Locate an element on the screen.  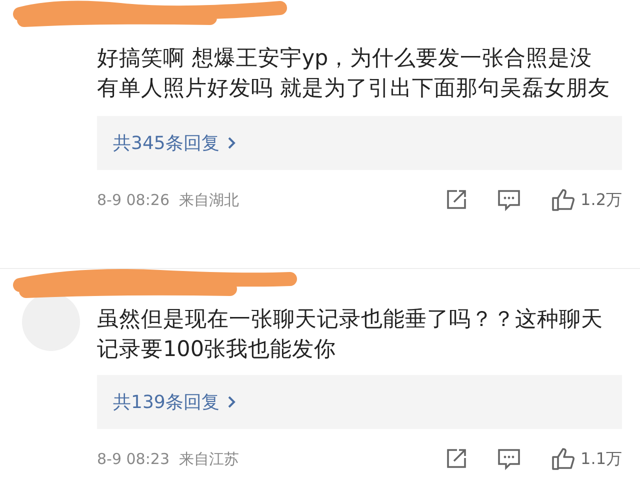
comment-text: 虽然但是现在一张聊天记录也能垂了吗？？这种聊天记录要100张我也能发你 is located at coordinates (350, 335).